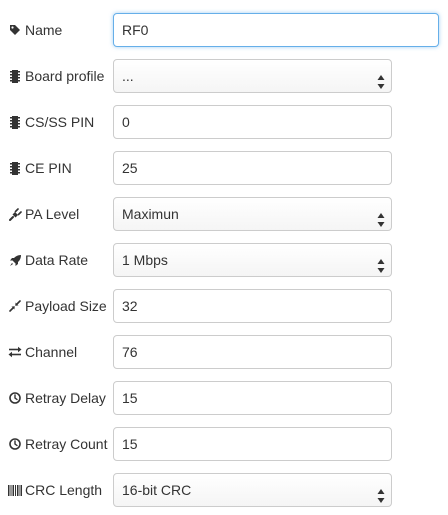 This screenshot has height=515, width=448. What do you see at coordinates (15, 260) in the screenshot?
I see `rocket-icon` at bounding box center [15, 260].